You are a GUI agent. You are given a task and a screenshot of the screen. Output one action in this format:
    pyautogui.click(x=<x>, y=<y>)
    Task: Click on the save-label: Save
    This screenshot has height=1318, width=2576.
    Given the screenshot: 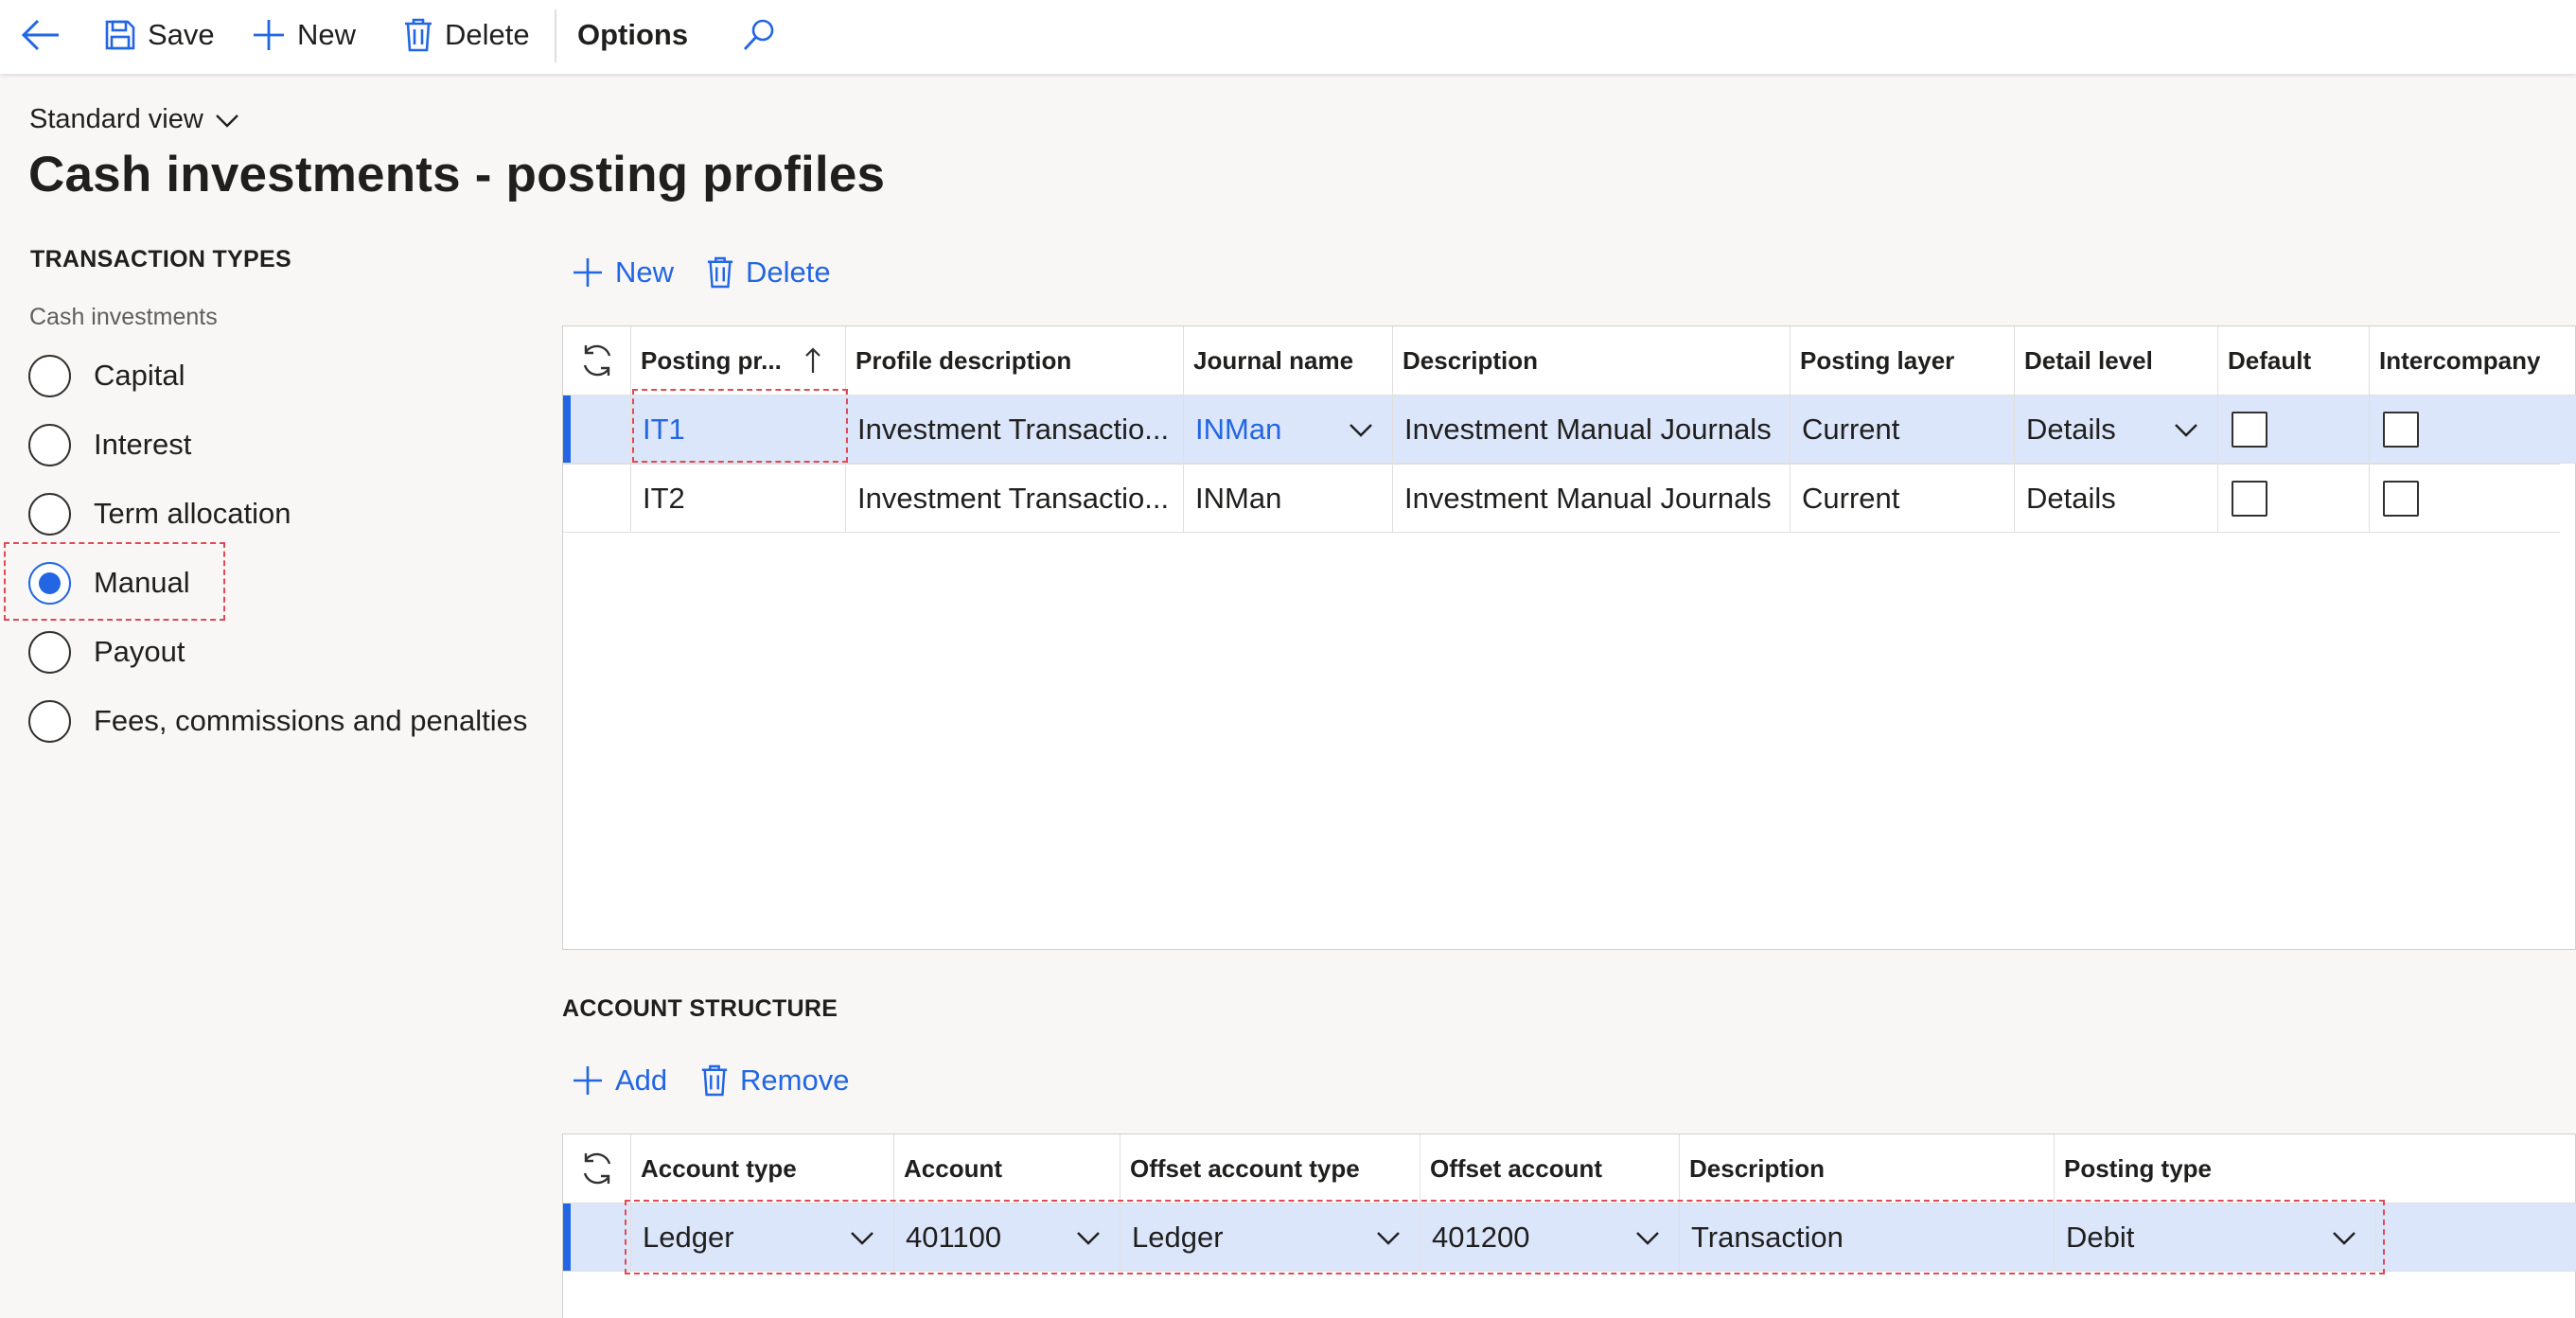 What is the action you would take?
    pyautogui.click(x=181, y=35)
    